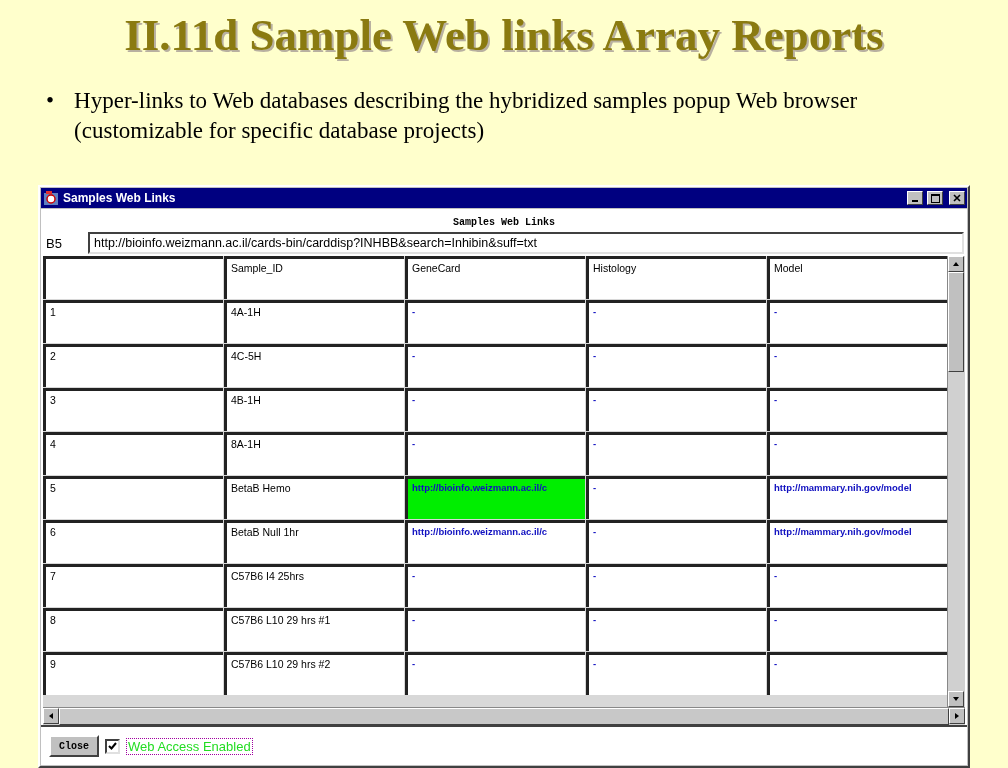 The height and width of the screenshot is (768, 1008). What do you see at coordinates (956, 699) in the screenshot?
I see `scroll-down-icon` at bounding box center [956, 699].